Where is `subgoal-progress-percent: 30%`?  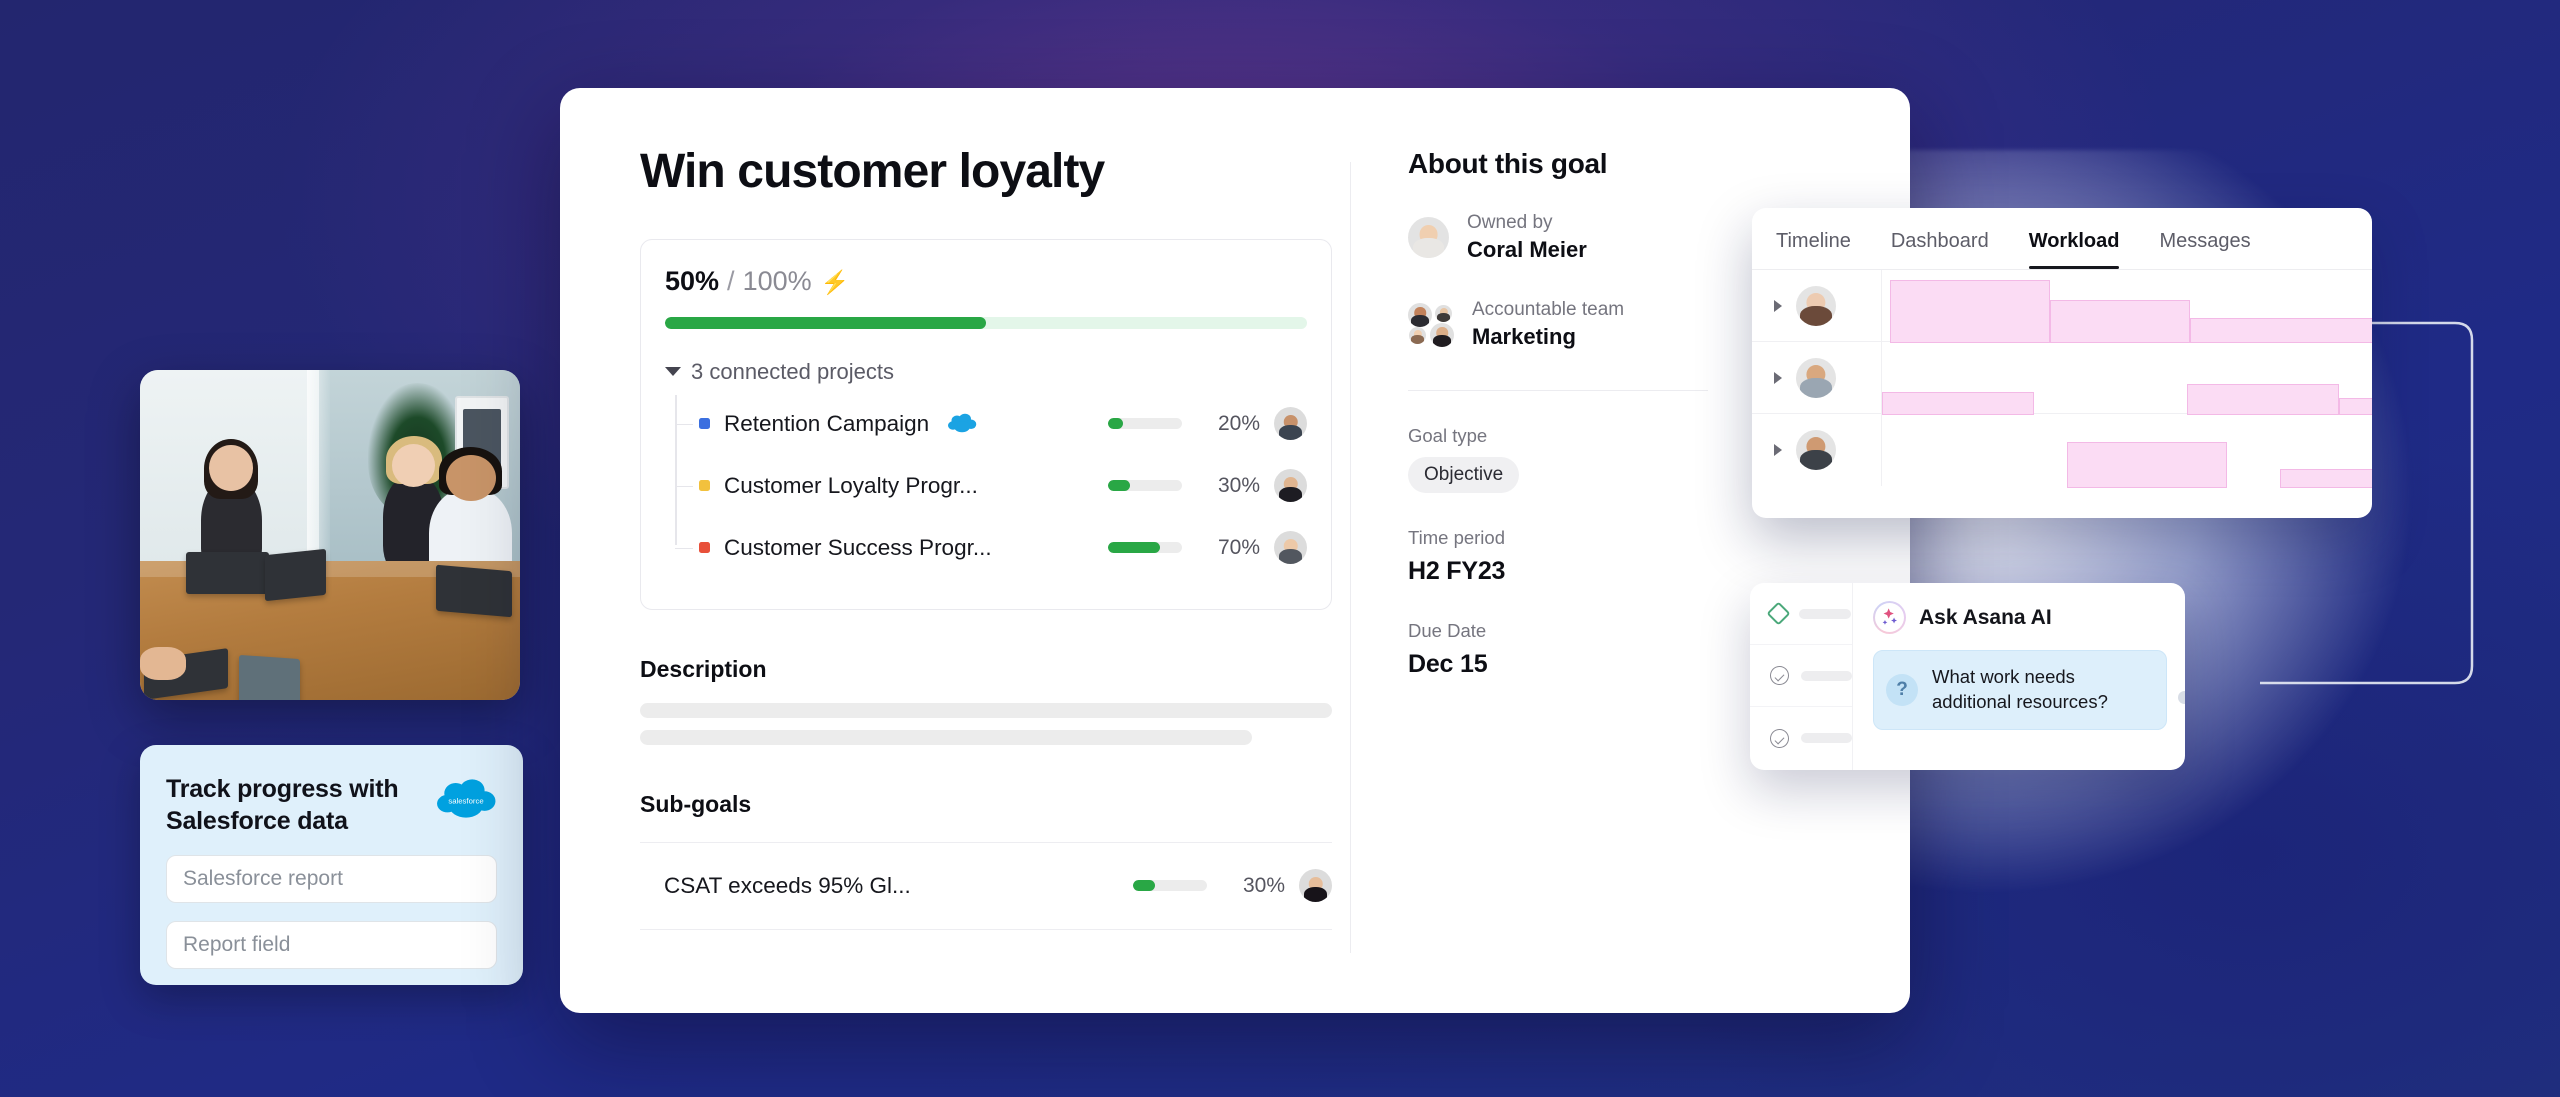 subgoal-progress-percent: 30% is located at coordinates (1263, 885).